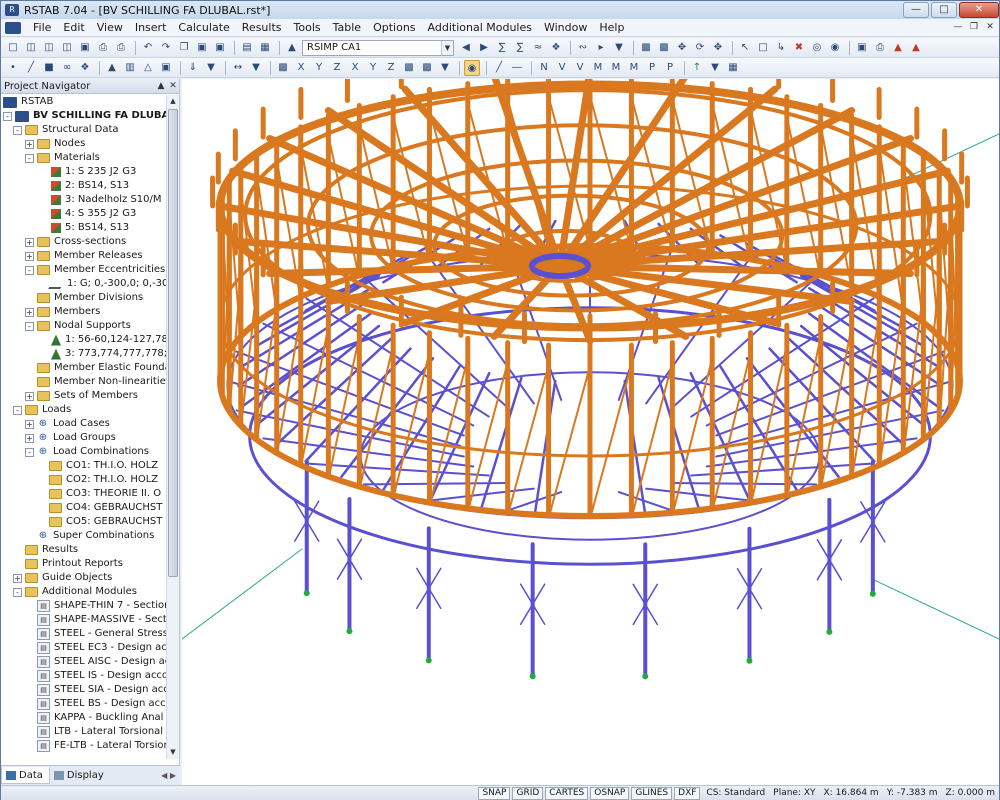 This screenshot has height=800, width=1000. I want to click on result-vz-icon: V, so click(580, 68).